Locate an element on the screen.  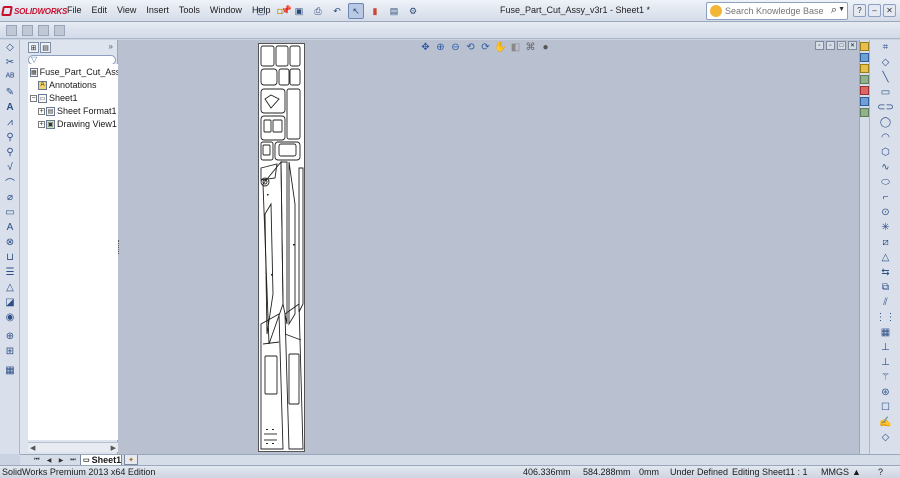
feature-tree-tab-icon: ⊞ is located at coordinates (33, 47).